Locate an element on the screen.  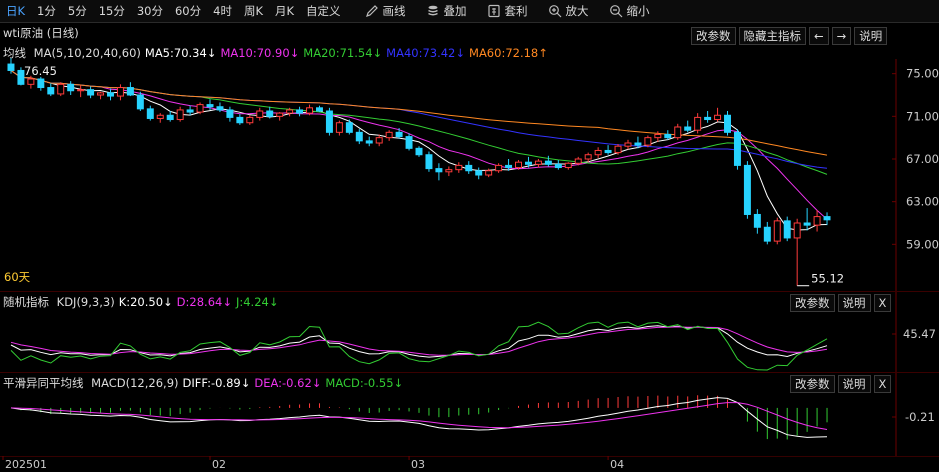
period-tab-2: 5分 is located at coordinates (77, 11).